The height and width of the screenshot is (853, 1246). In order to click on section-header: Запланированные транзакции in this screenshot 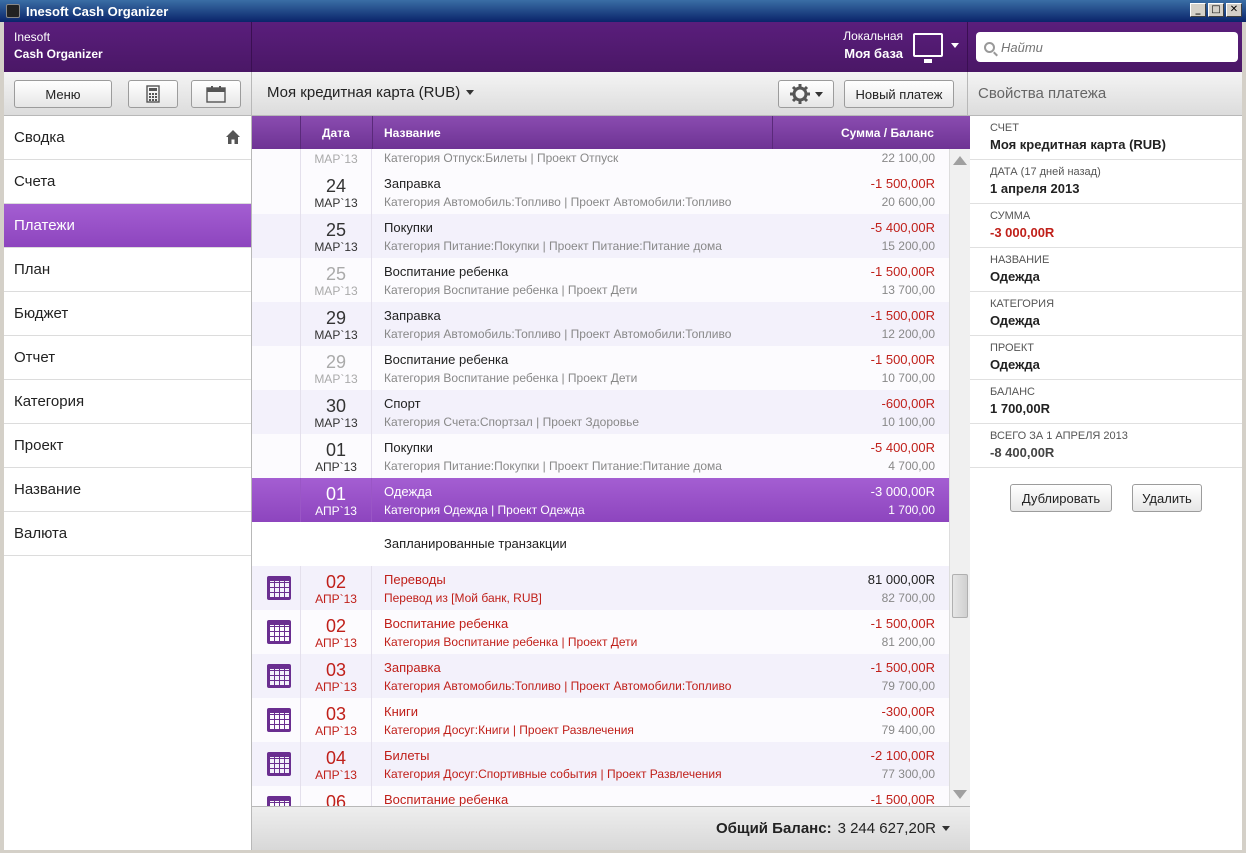, I will do `click(600, 544)`.